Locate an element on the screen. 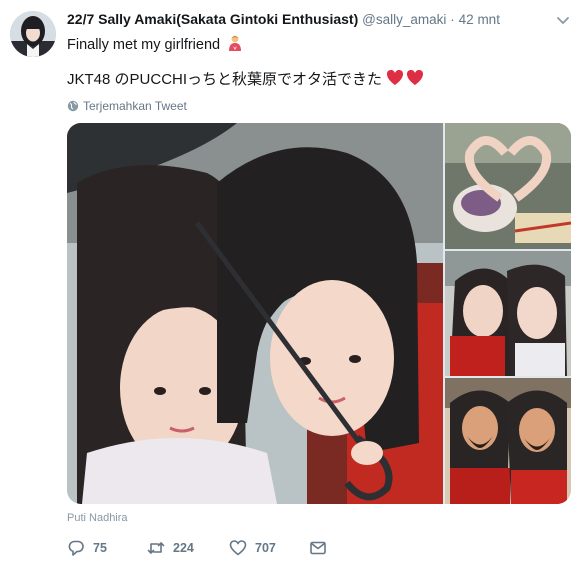 This screenshot has height=566, width=583. tweet-text-2: JKT48 のPUCCHIっちと秋葉原でオタ活できた is located at coordinates (225, 79).